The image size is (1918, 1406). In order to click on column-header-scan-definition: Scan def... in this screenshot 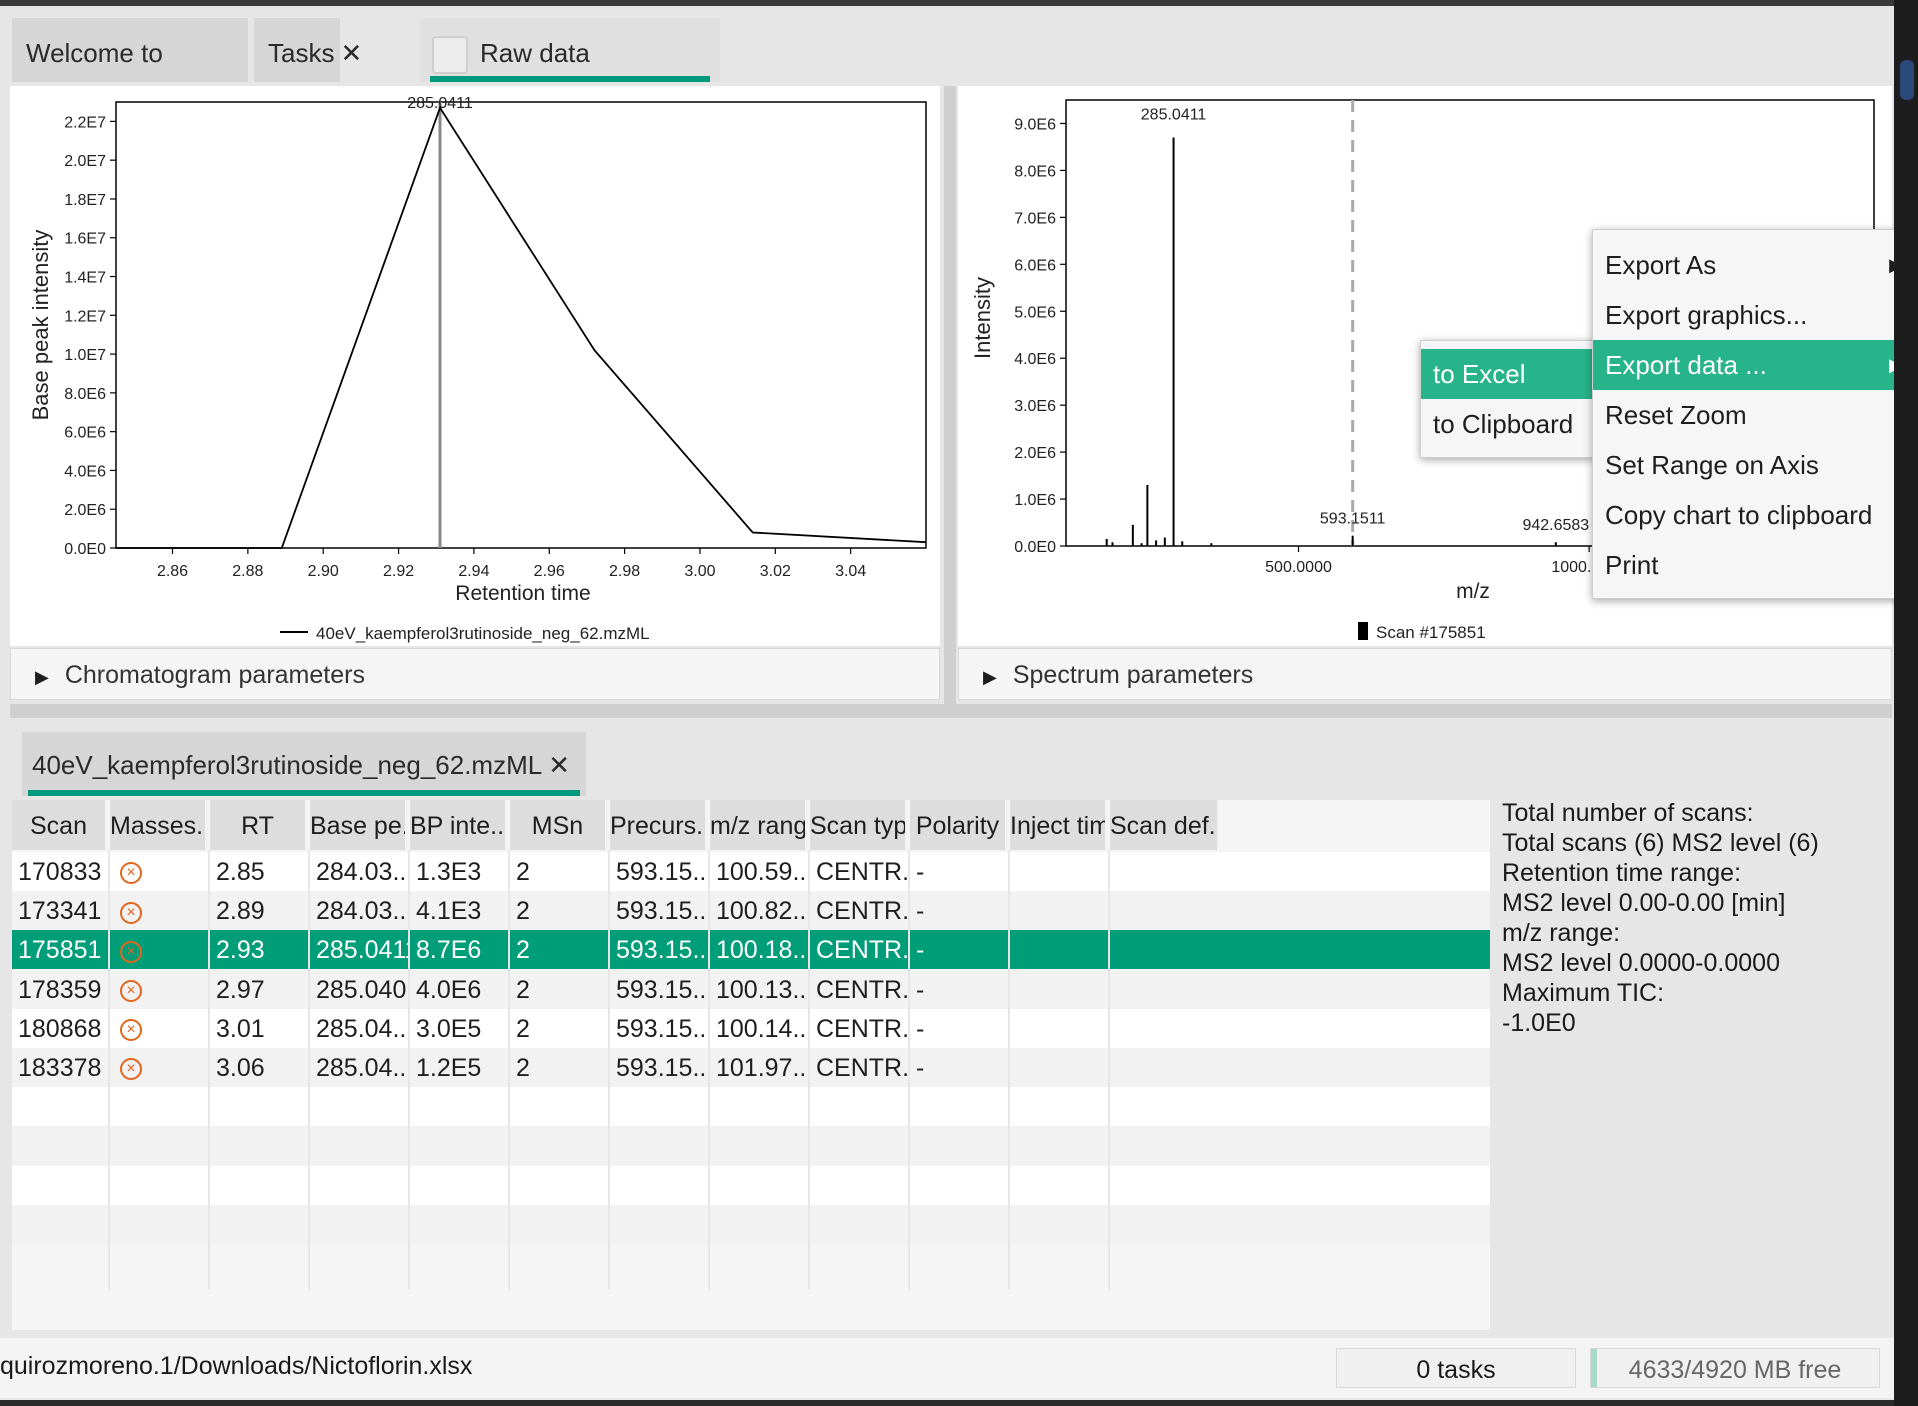, I will do `click(1165, 825)`.